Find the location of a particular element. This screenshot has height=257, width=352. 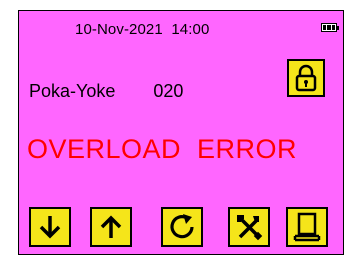

battery-icon is located at coordinates (330, 27).